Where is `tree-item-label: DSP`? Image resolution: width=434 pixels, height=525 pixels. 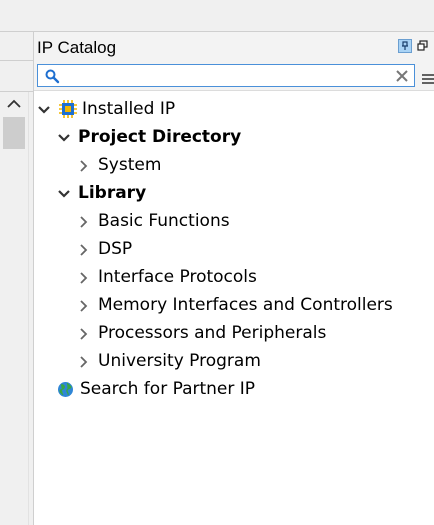
tree-item-label: DSP is located at coordinates (115, 249).